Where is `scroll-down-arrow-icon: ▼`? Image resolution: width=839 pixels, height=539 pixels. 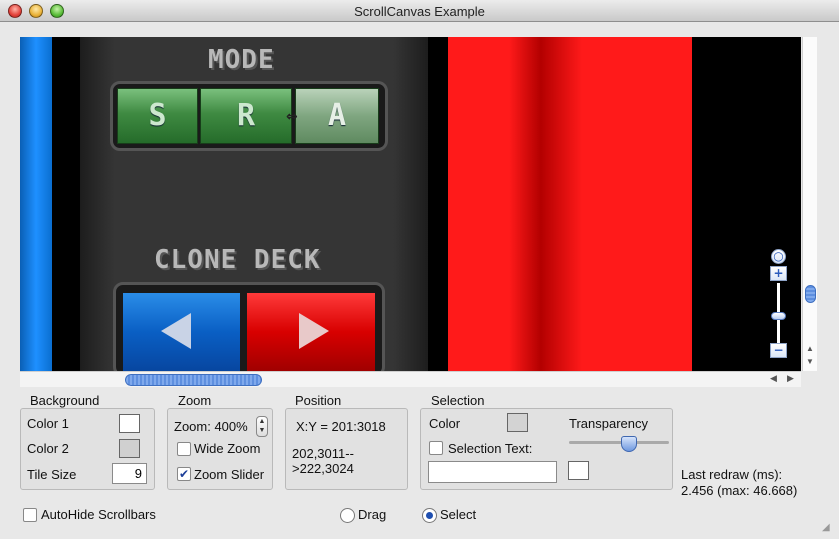 scroll-down-arrow-icon: ▼ is located at coordinates (810, 361).